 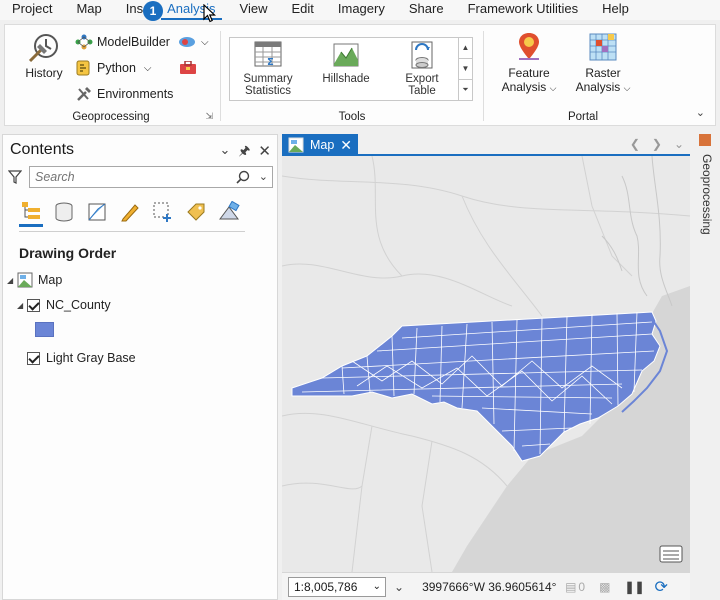 What do you see at coordinates (264, 153) in the screenshot?
I see `close-icon: ✕` at bounding box center [264, 153].